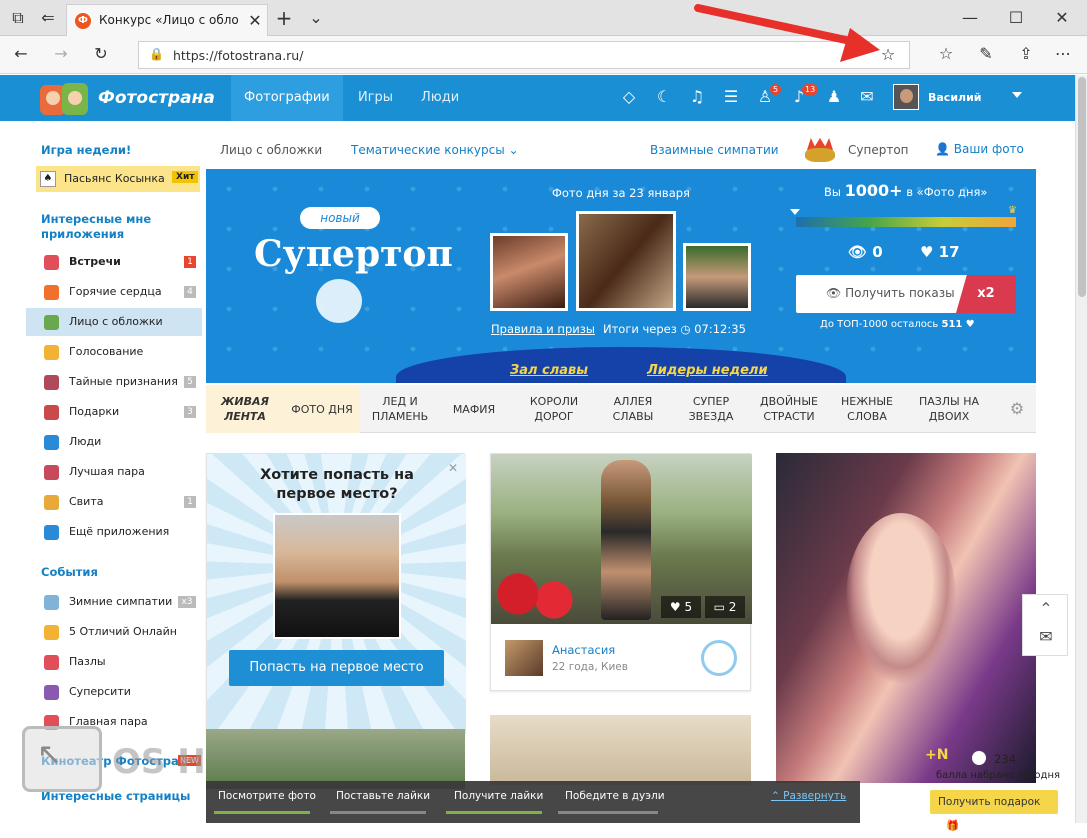 The width and height of the screenshot is (1087, 838). I want to click on set-aside-tabs-icon: ⇐, so click(48, 18).